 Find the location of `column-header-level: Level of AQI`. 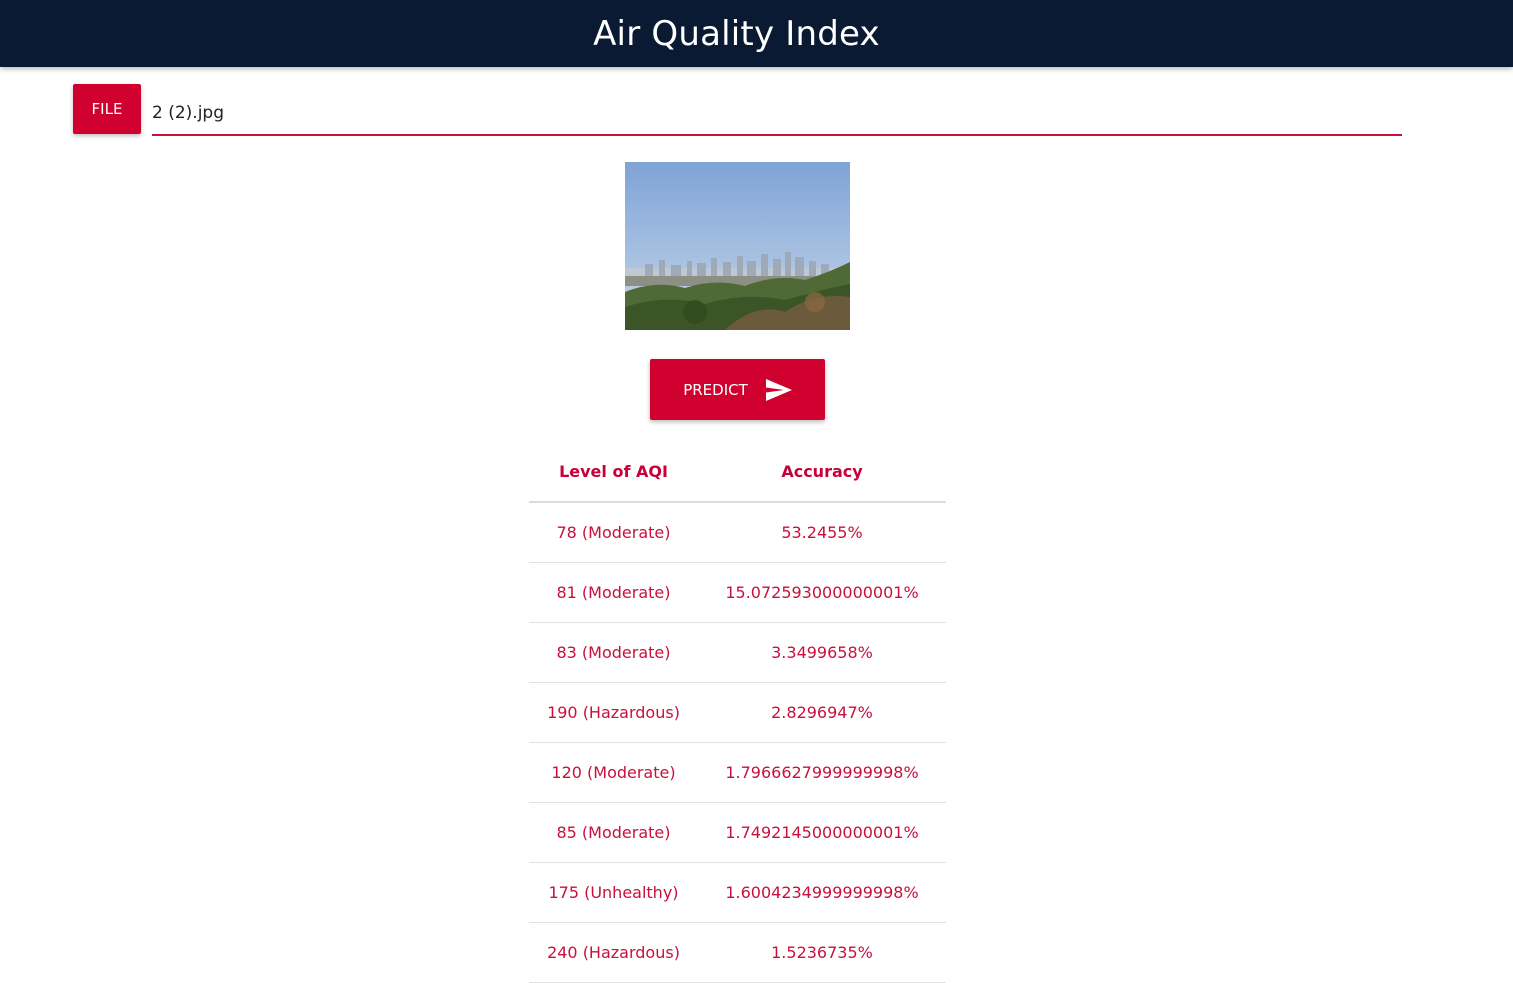

column-header-level: Level of AQI is located at coordinates (613, 472).